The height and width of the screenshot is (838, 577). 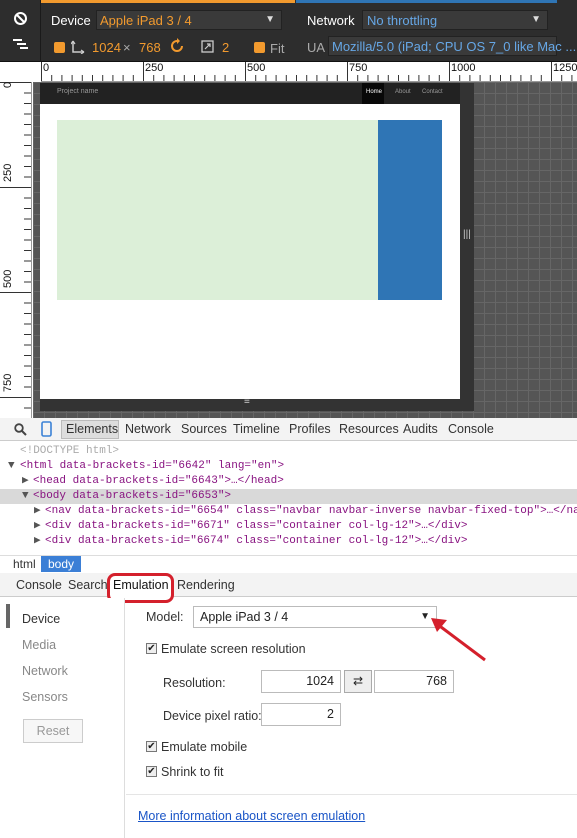 I want to click on tab-elements: Elements, so click(x=92, y=429).